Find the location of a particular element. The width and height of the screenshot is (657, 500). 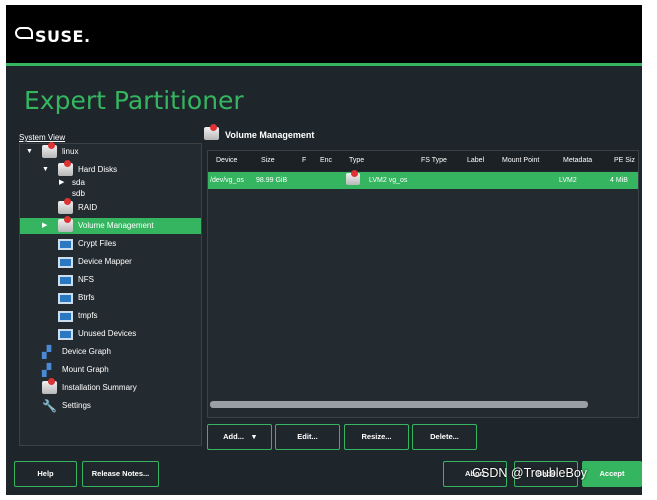

tree-item-nfs: NFS is located at coordinates (110, 280).